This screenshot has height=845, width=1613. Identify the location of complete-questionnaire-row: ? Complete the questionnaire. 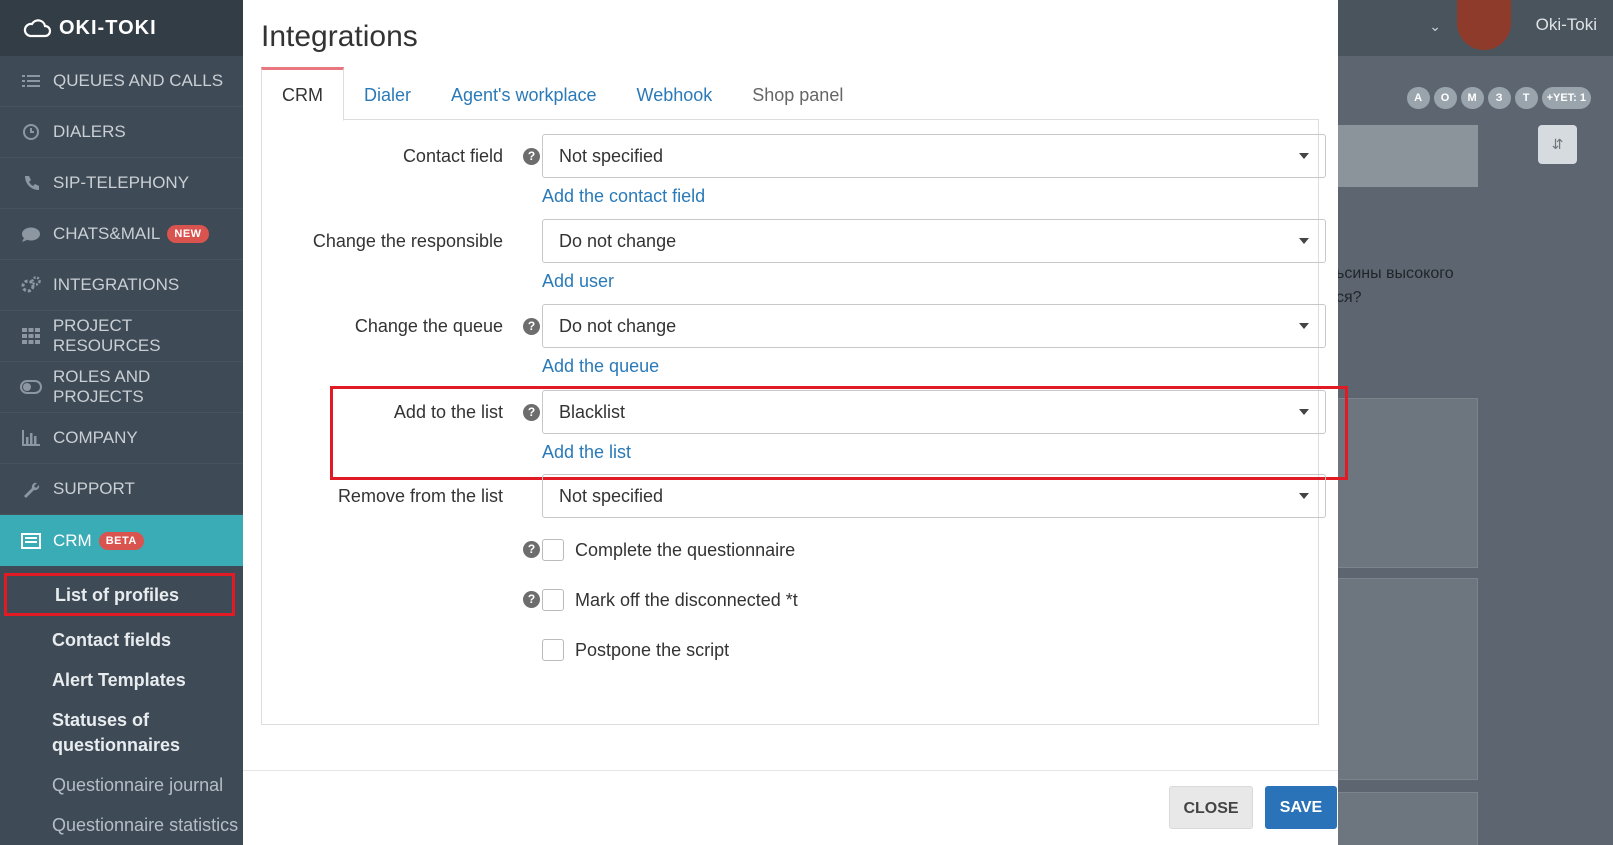
(790, 550).